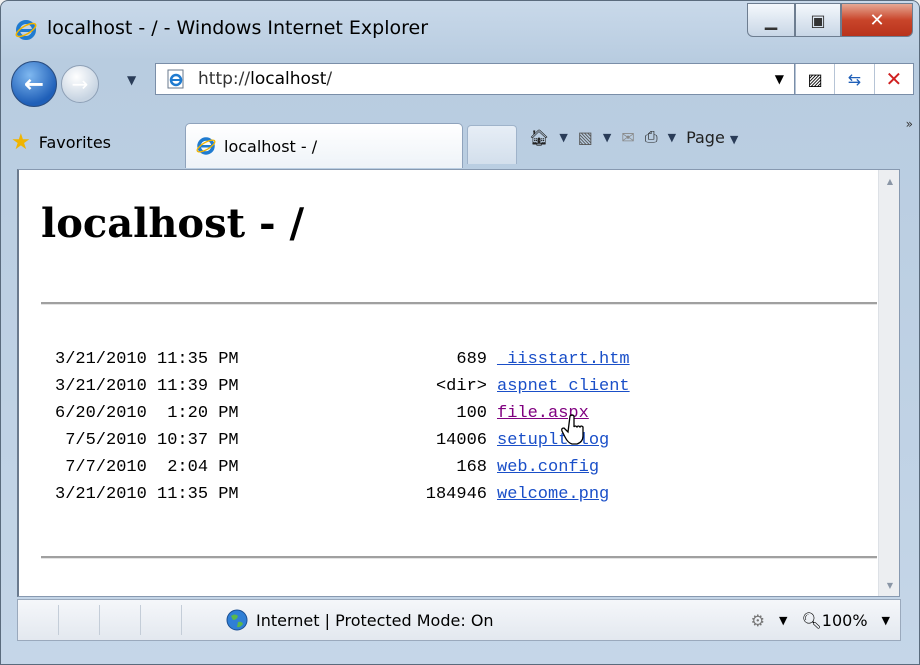  Describe the element at coordinates (779, 79) in the screenshot. I see `address-dropdown-icon: ▼` at that location.